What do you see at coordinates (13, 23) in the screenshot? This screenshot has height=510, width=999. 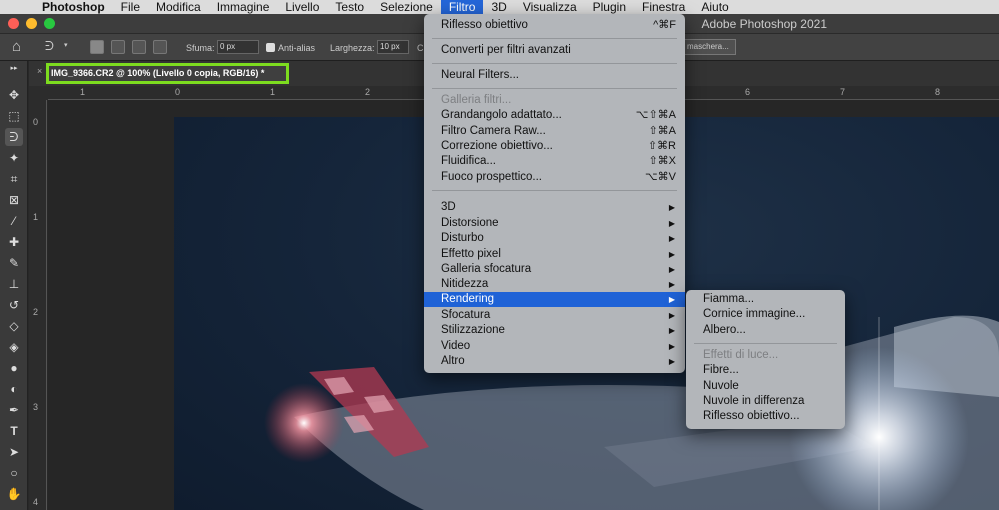 I see `close-window-button` at bounding box center [13, 23].